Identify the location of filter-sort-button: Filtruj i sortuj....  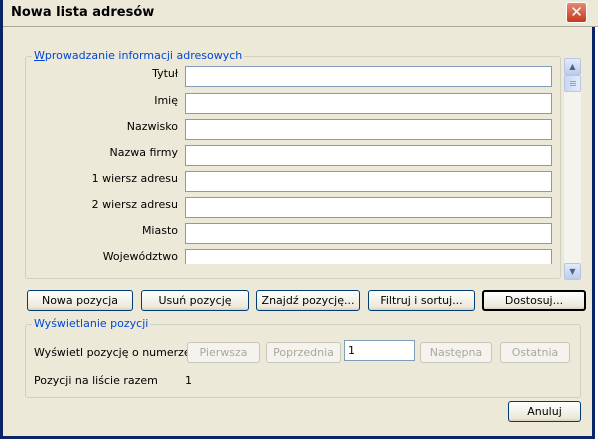
(421, 300).